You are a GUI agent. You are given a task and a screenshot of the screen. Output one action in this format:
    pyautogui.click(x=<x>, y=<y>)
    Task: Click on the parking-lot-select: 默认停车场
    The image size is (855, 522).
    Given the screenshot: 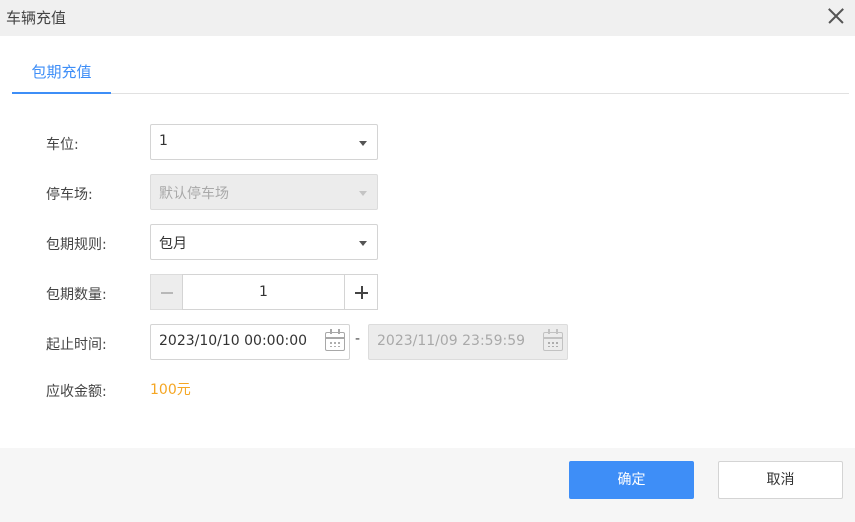 What is the action you would take?
    pyautogui.click(x=264, y=192)
    